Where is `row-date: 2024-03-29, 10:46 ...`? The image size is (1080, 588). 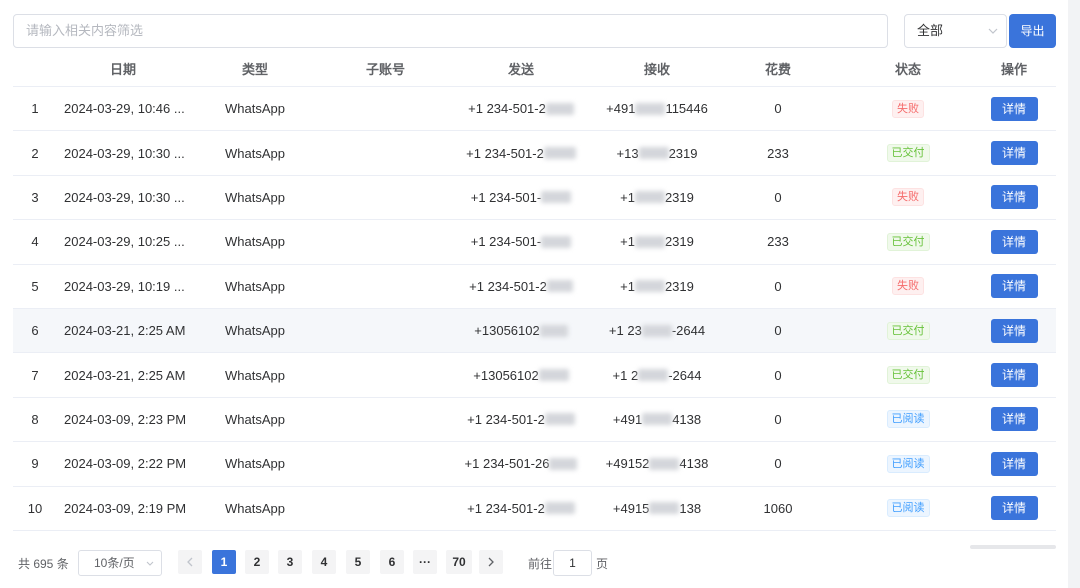 row-date: 2024-03-29, 10:46 ... is located at coordinates (124, 109).